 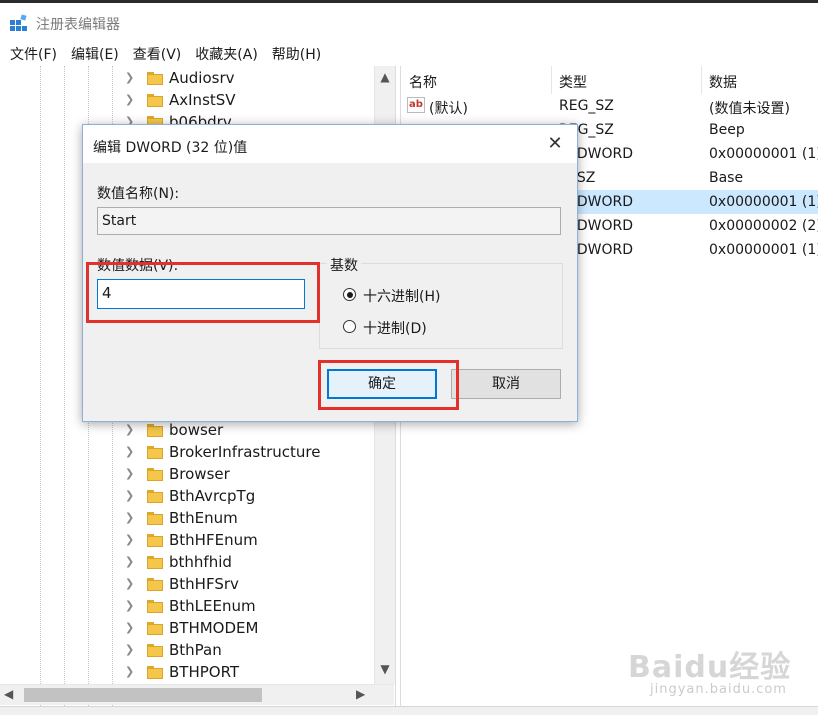 What do you see at coordinates (250, 563) in the screenshot?
I see `tree-item: ❯ bthhfhid` at bounding box center [250, 563].